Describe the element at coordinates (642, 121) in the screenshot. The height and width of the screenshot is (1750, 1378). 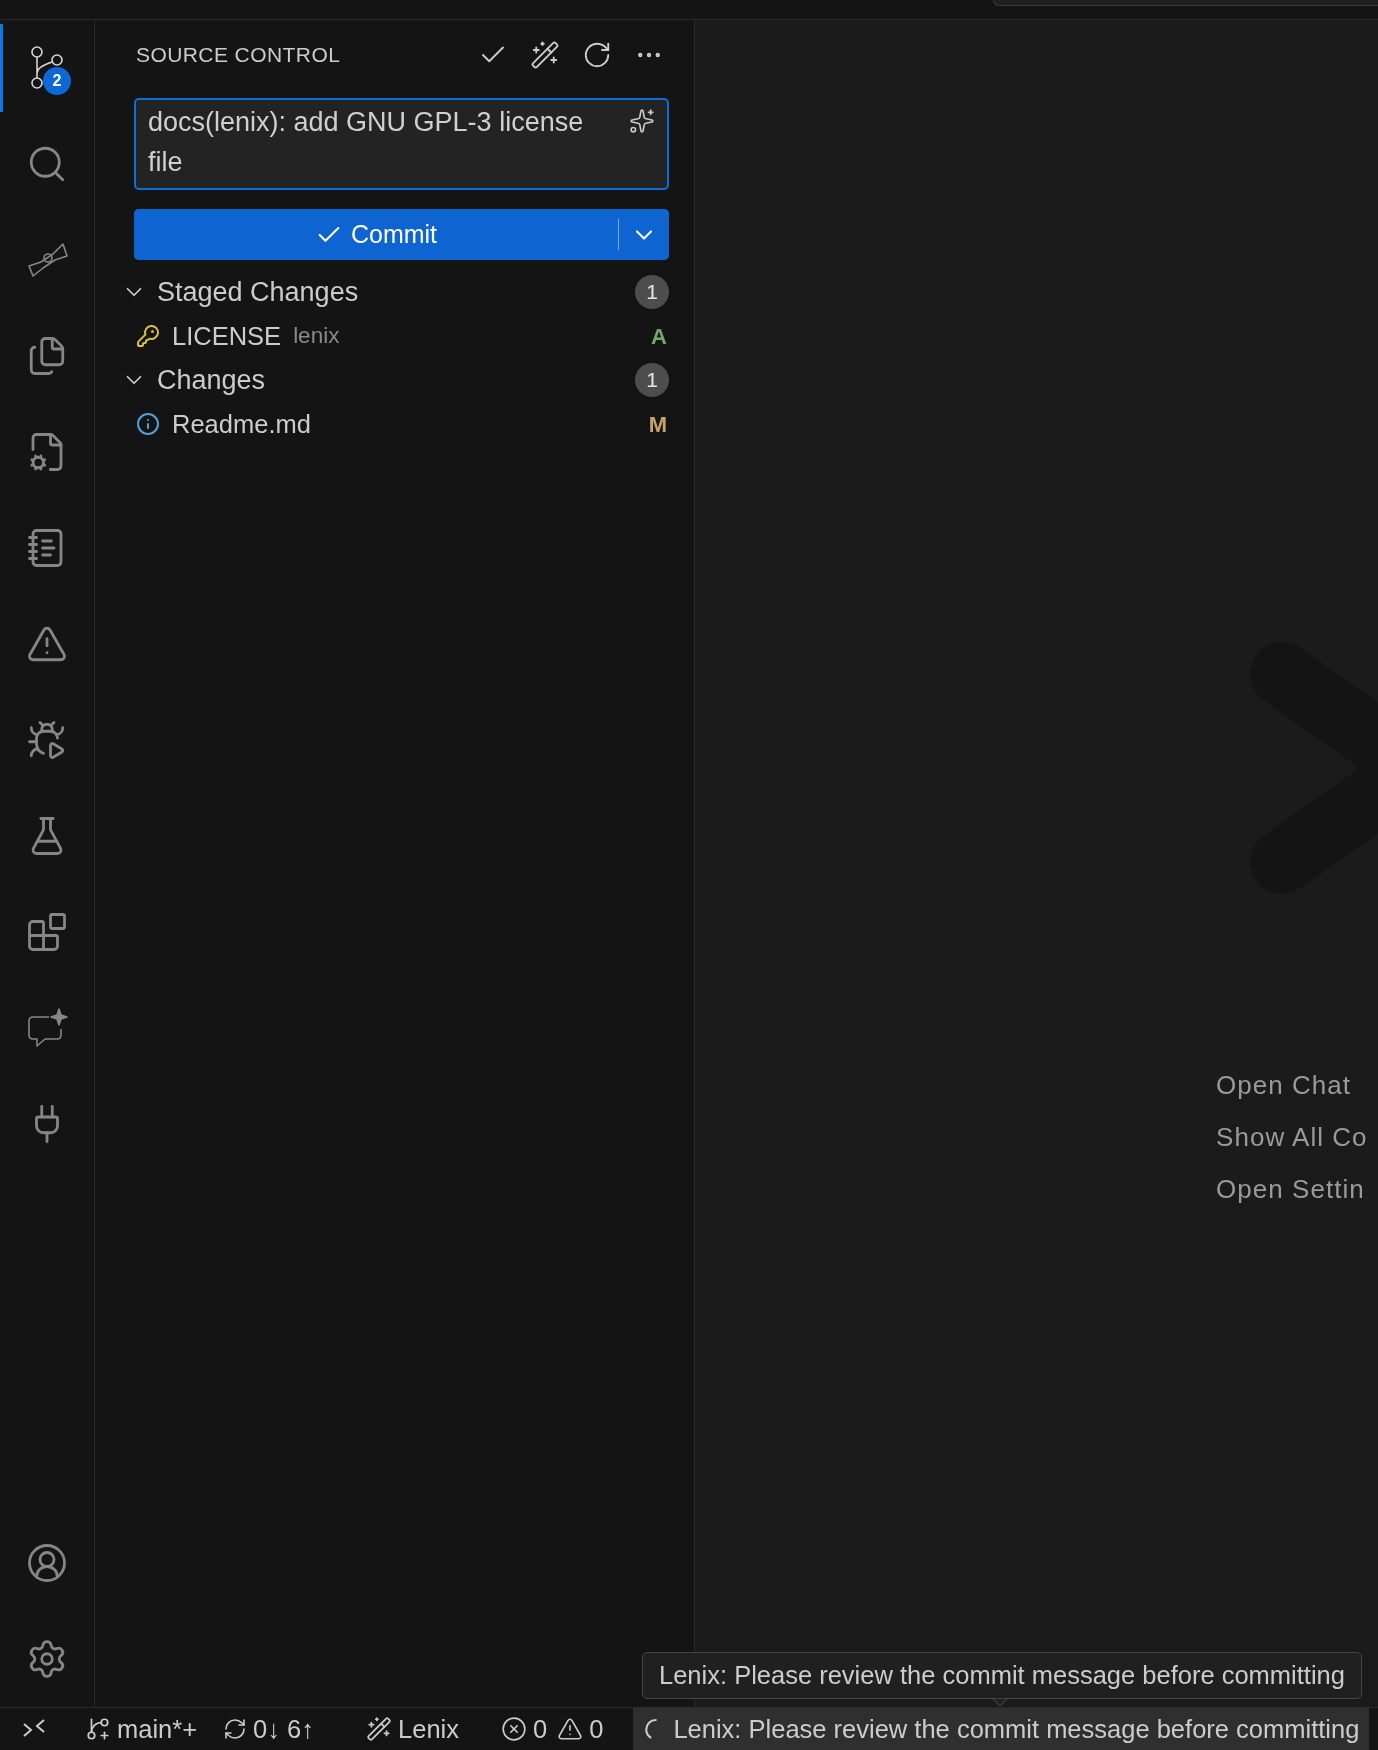
I see `sparkle-icon` at that location.